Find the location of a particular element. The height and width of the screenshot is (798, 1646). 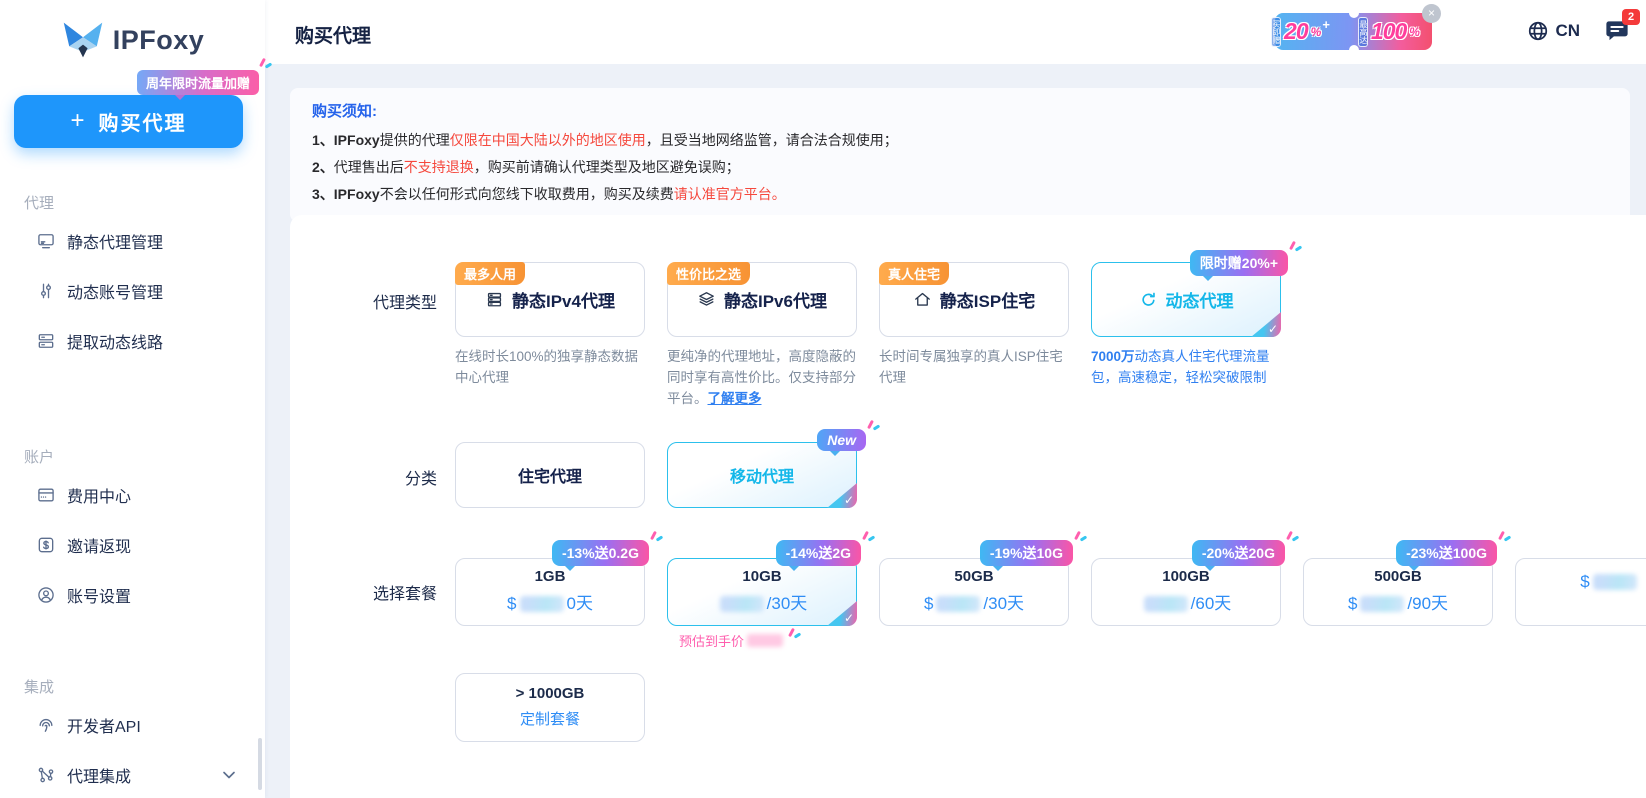

chevron-down-icon is located at coordinates (229, 775).